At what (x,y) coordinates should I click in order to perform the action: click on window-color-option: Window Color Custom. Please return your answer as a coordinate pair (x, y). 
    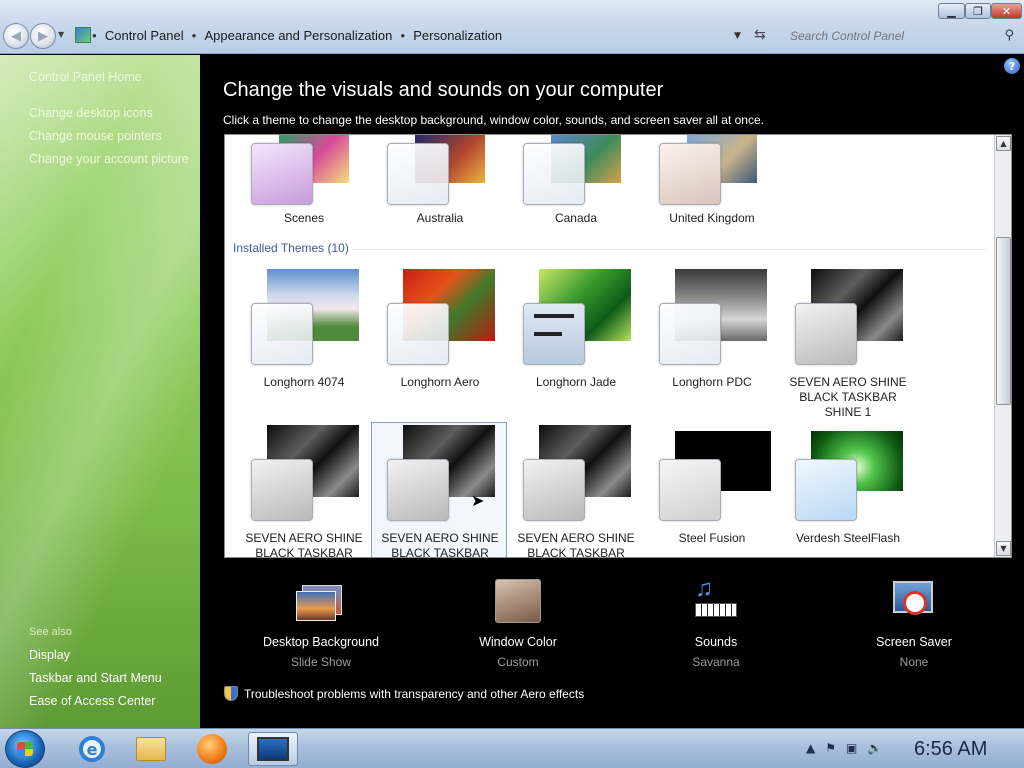
    Looking at the image, I should click on (518, 623).